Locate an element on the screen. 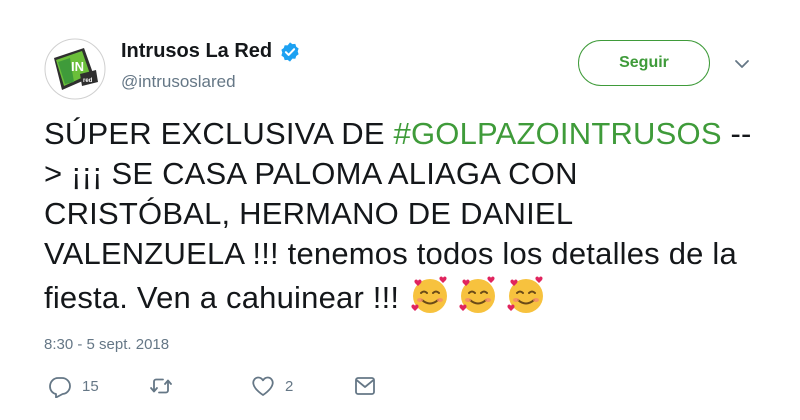  like-count: 2 is located at coordinates (289, 386).